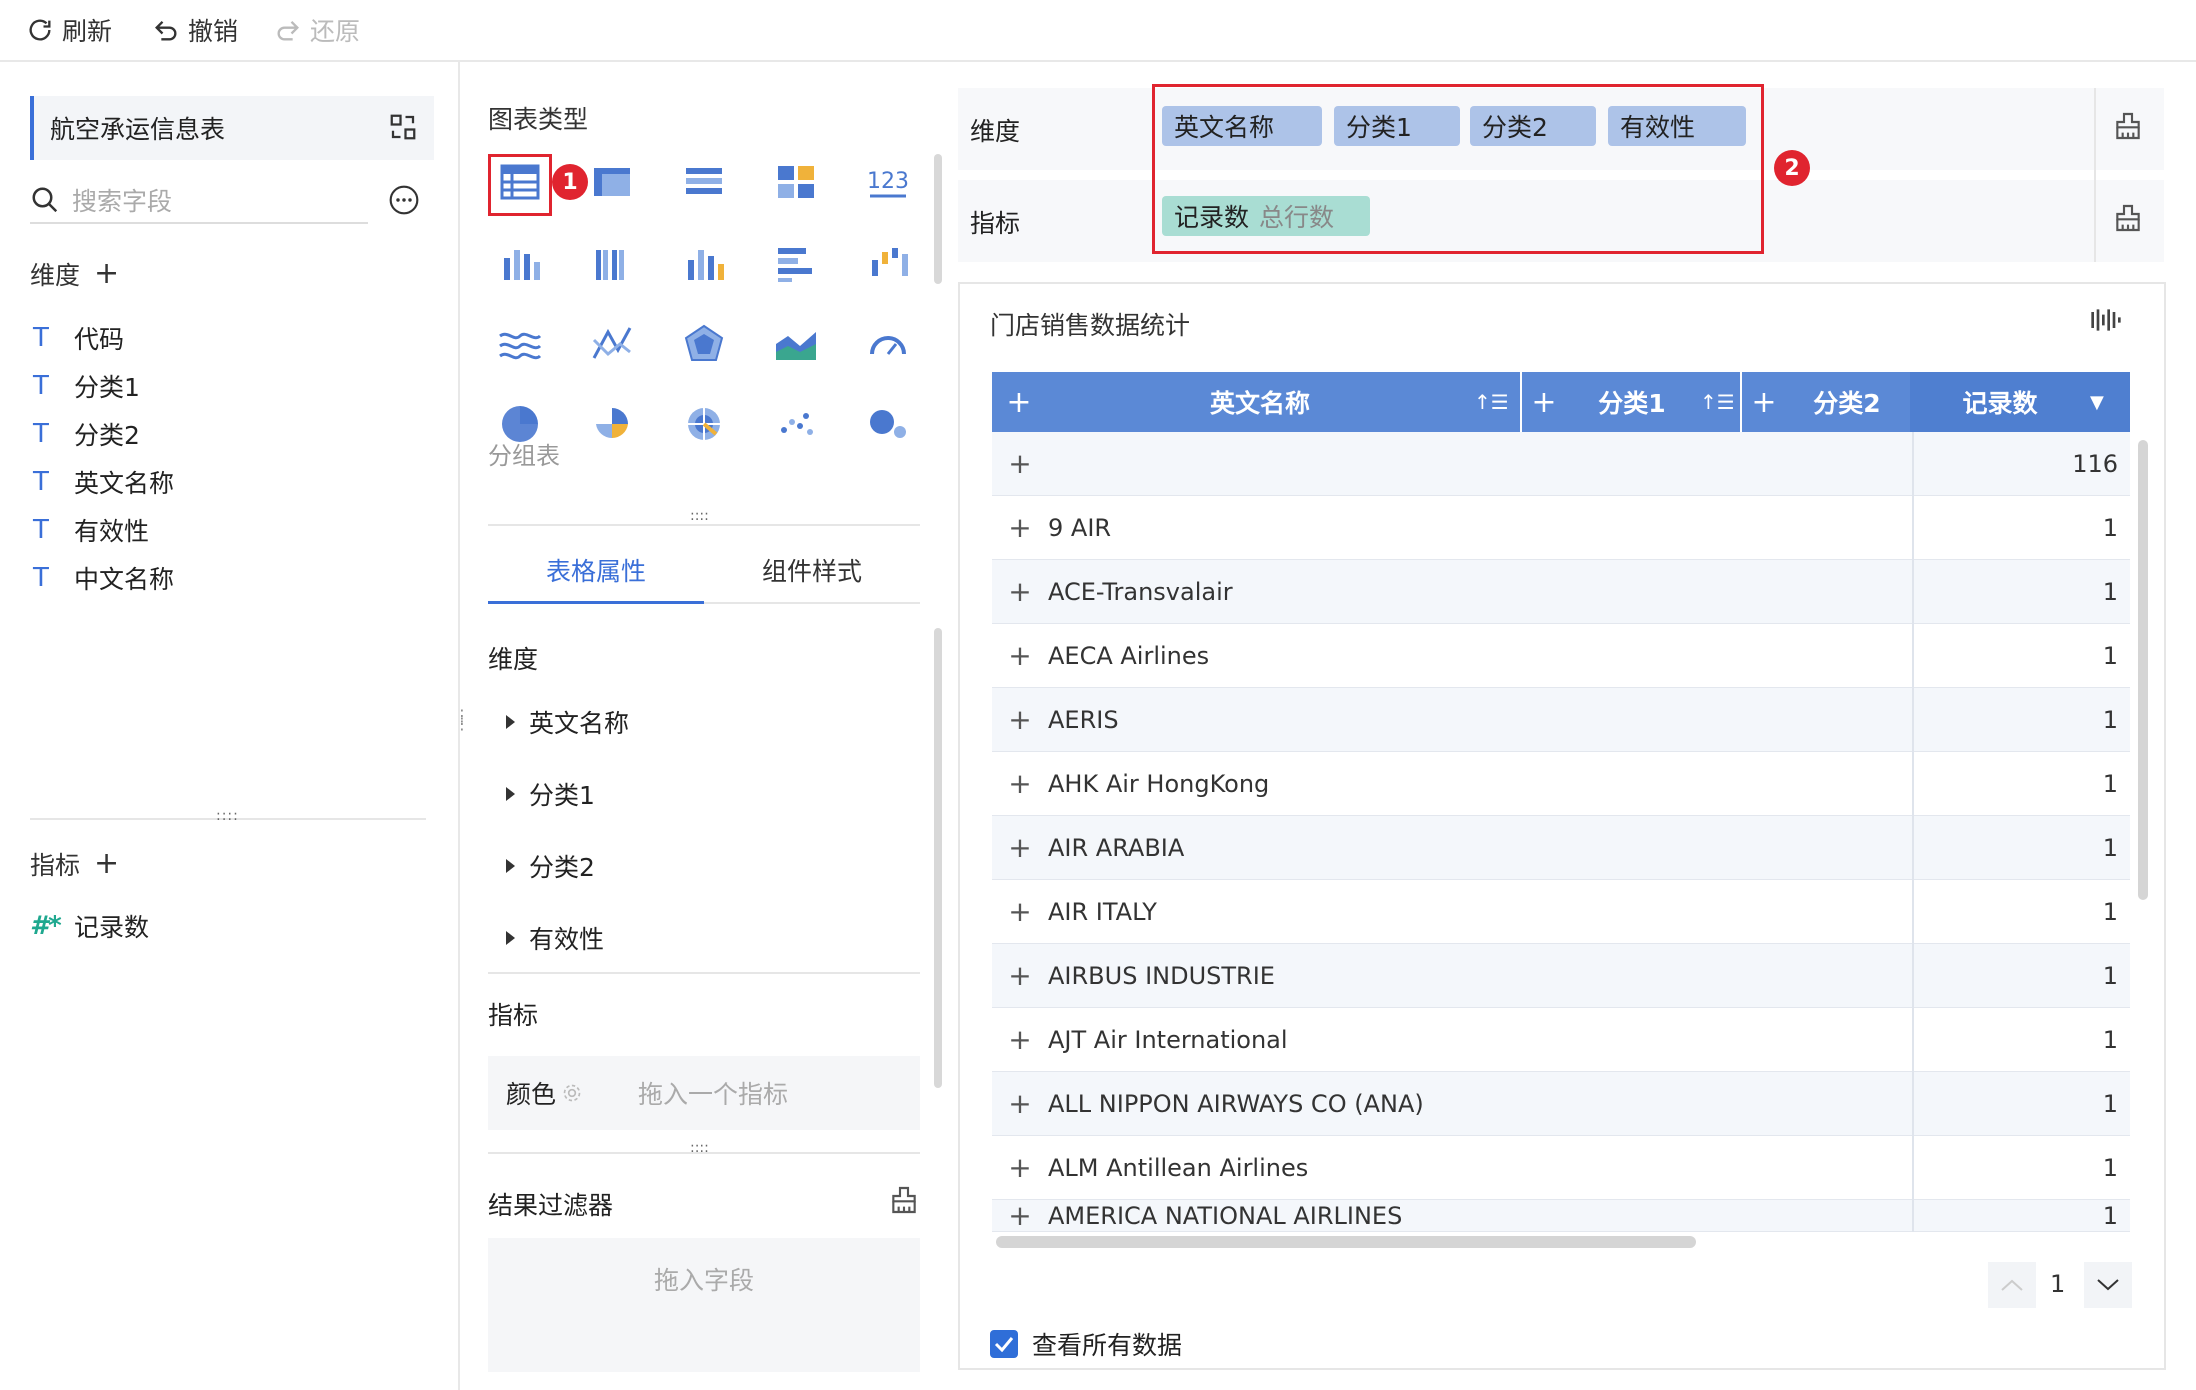  What do you see at coordinates (122, 200) in the screenshot?
I see `search-input: 搜索字段` at bounding box center [122, 200].